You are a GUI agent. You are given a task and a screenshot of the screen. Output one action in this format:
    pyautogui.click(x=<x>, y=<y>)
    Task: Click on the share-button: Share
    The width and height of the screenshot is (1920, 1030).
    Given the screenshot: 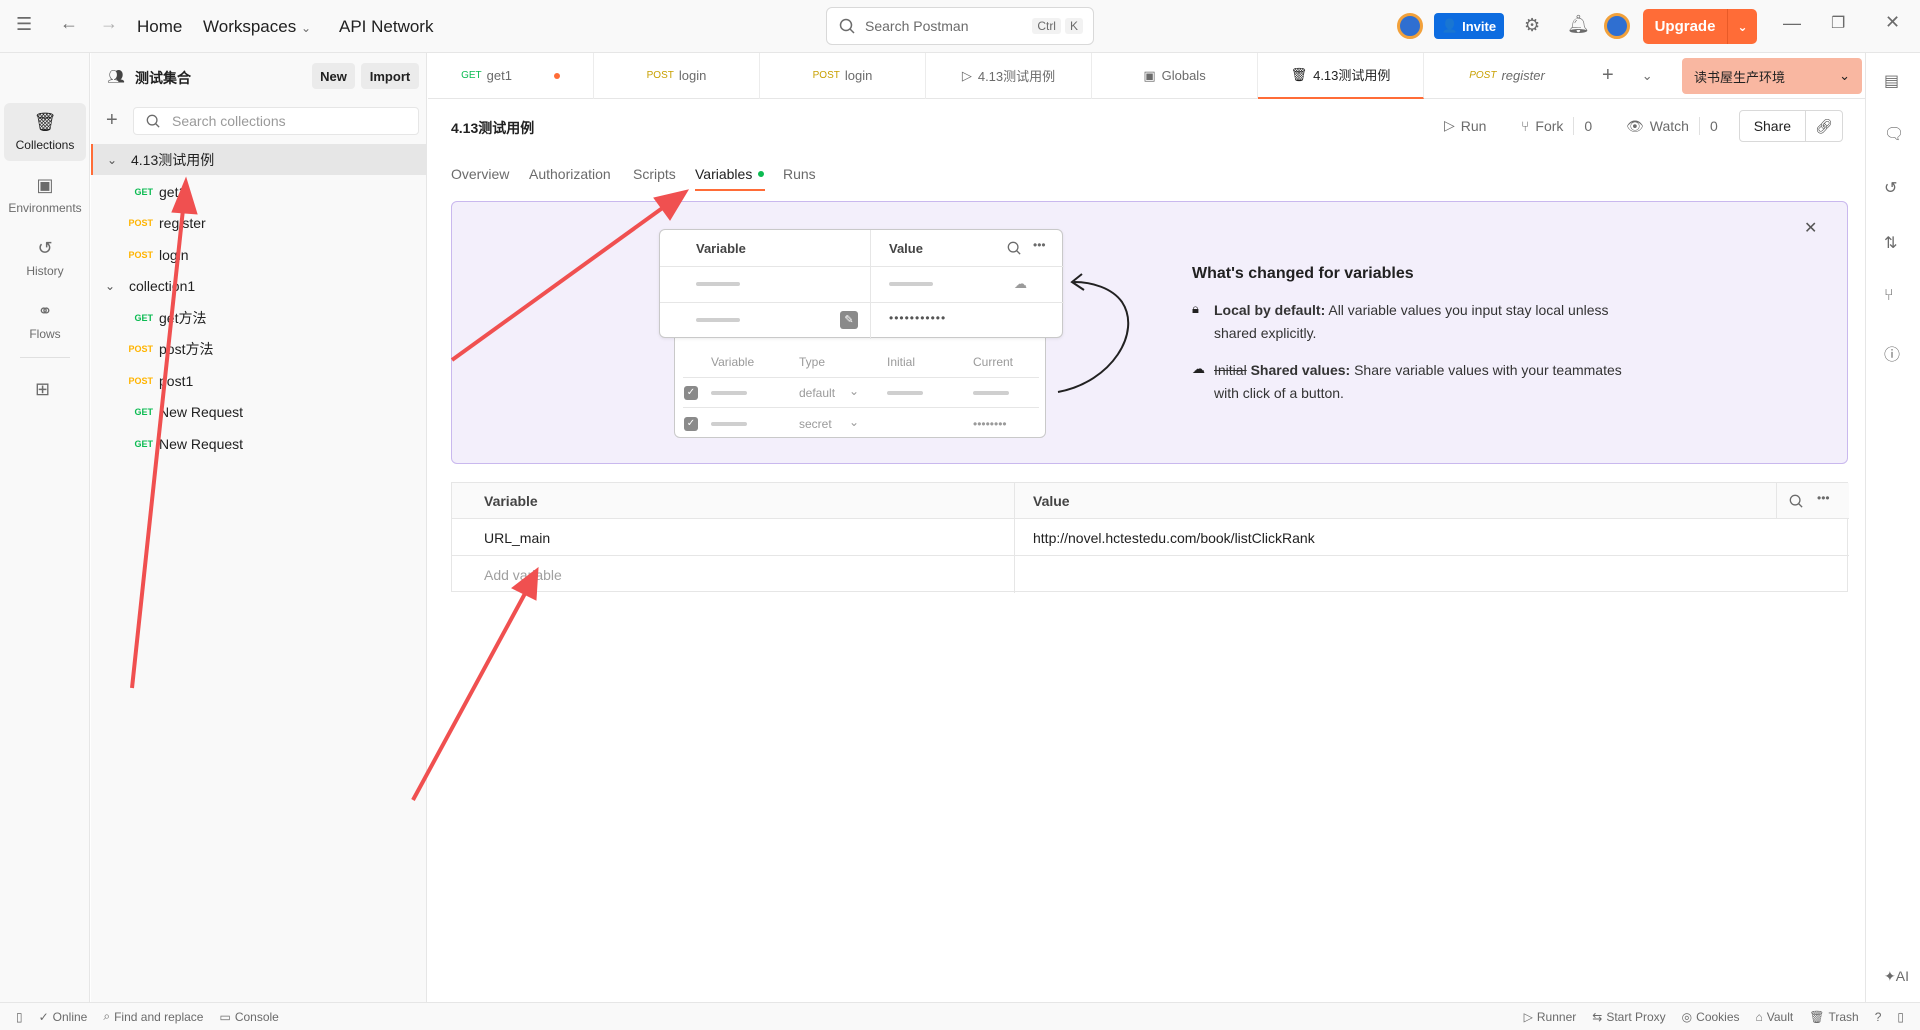 What is the action you would take?
    pyautogui.click(x=1772, y=126)
    